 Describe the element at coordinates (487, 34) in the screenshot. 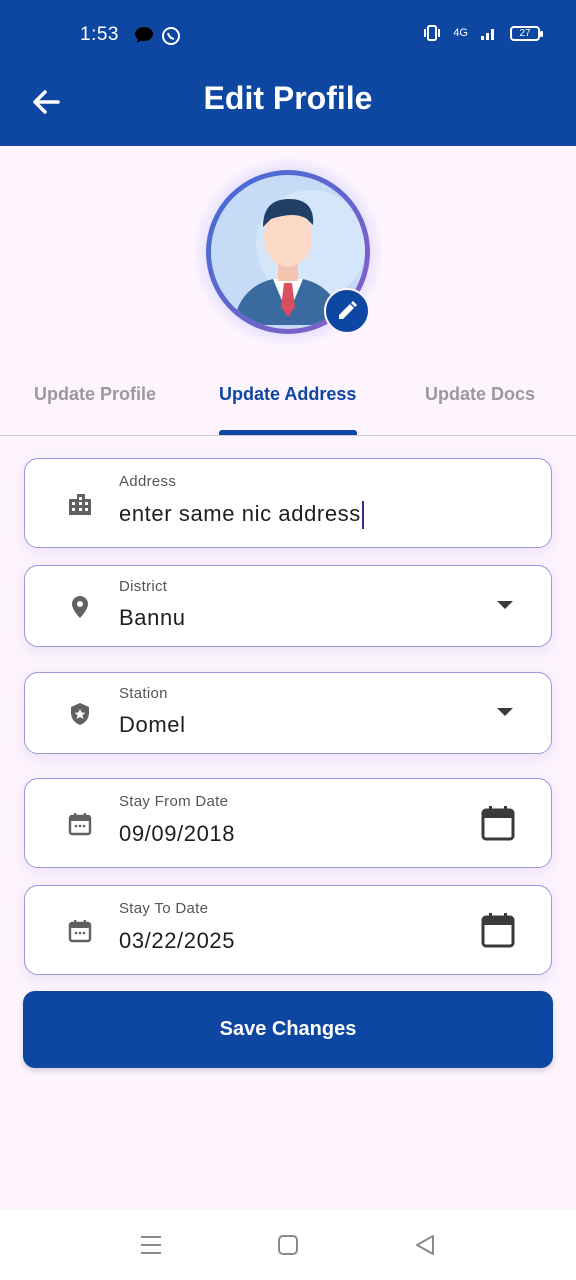

I see `signal-icon` at that location.